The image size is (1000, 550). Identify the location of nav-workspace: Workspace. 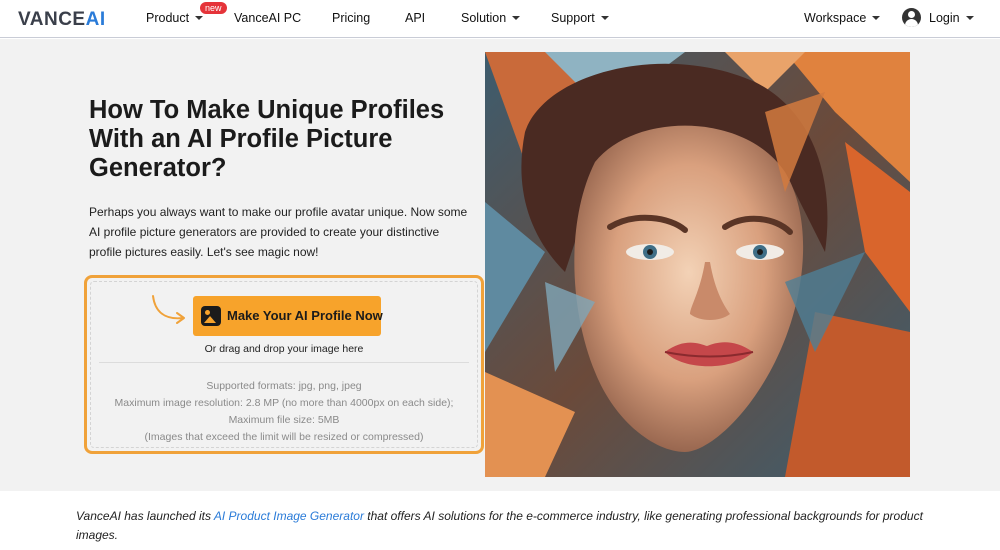
(842, 18).